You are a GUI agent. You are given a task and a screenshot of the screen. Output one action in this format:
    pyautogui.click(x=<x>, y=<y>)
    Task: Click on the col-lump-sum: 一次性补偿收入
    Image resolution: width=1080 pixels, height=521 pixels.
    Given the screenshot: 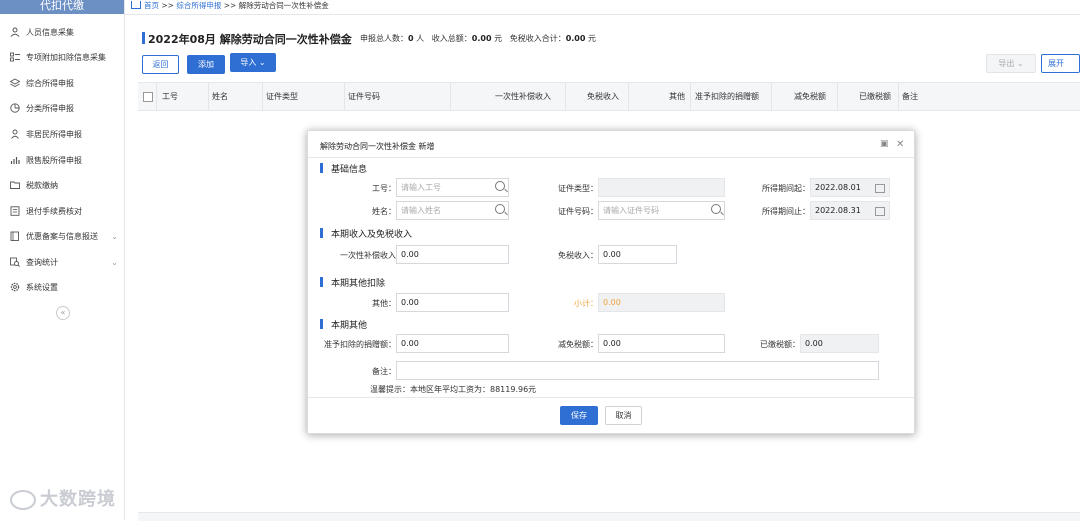 What is the action you would take?
    pyautogui.click(x=523, y=96)
    